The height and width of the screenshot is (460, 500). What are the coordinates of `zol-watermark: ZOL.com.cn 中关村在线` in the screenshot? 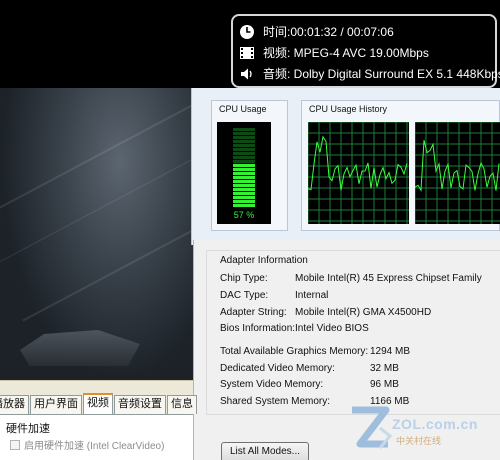 It's located at (422, 428).